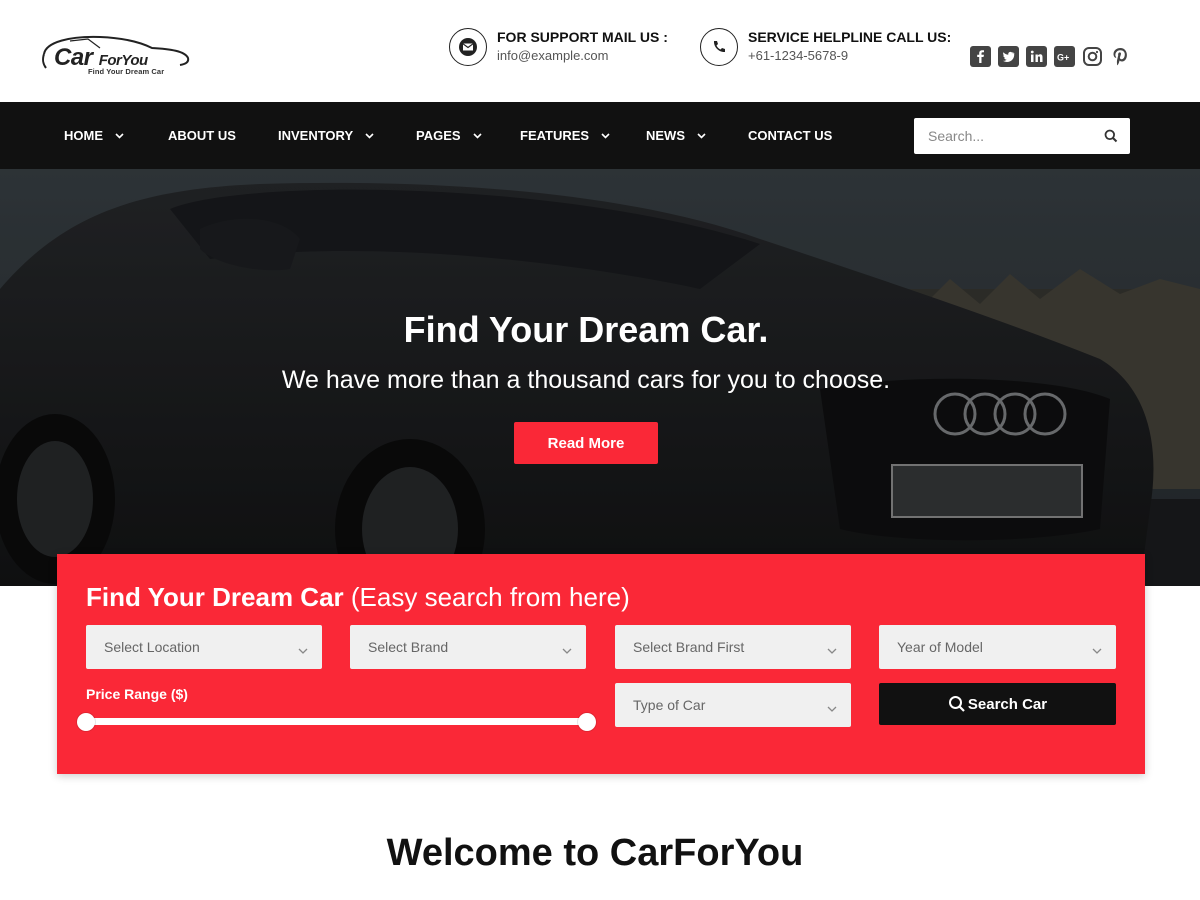 The width and height of the screenshot is (1200, 900). I want to click on search-car-button: Search Car, so click(997, 704).